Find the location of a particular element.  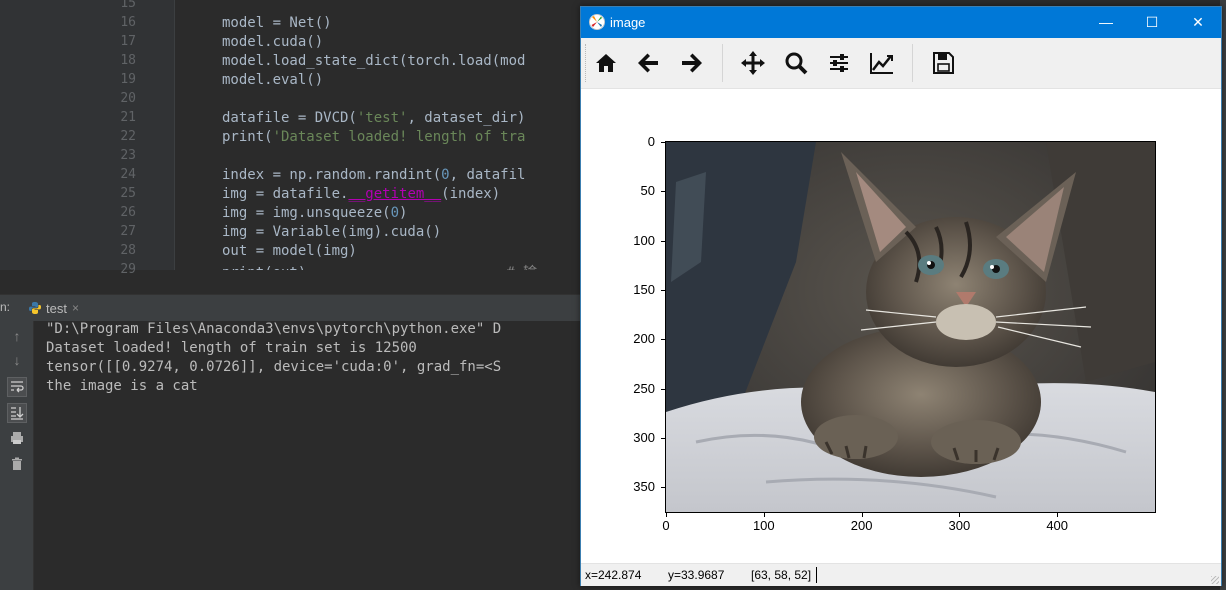

code-line: model = Net() is located at coordinates (277, 23).